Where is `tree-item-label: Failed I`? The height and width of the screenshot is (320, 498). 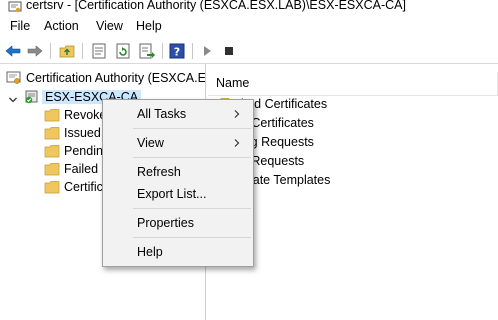 tree-item-label: Failed I is located at coordinates (84, 169).